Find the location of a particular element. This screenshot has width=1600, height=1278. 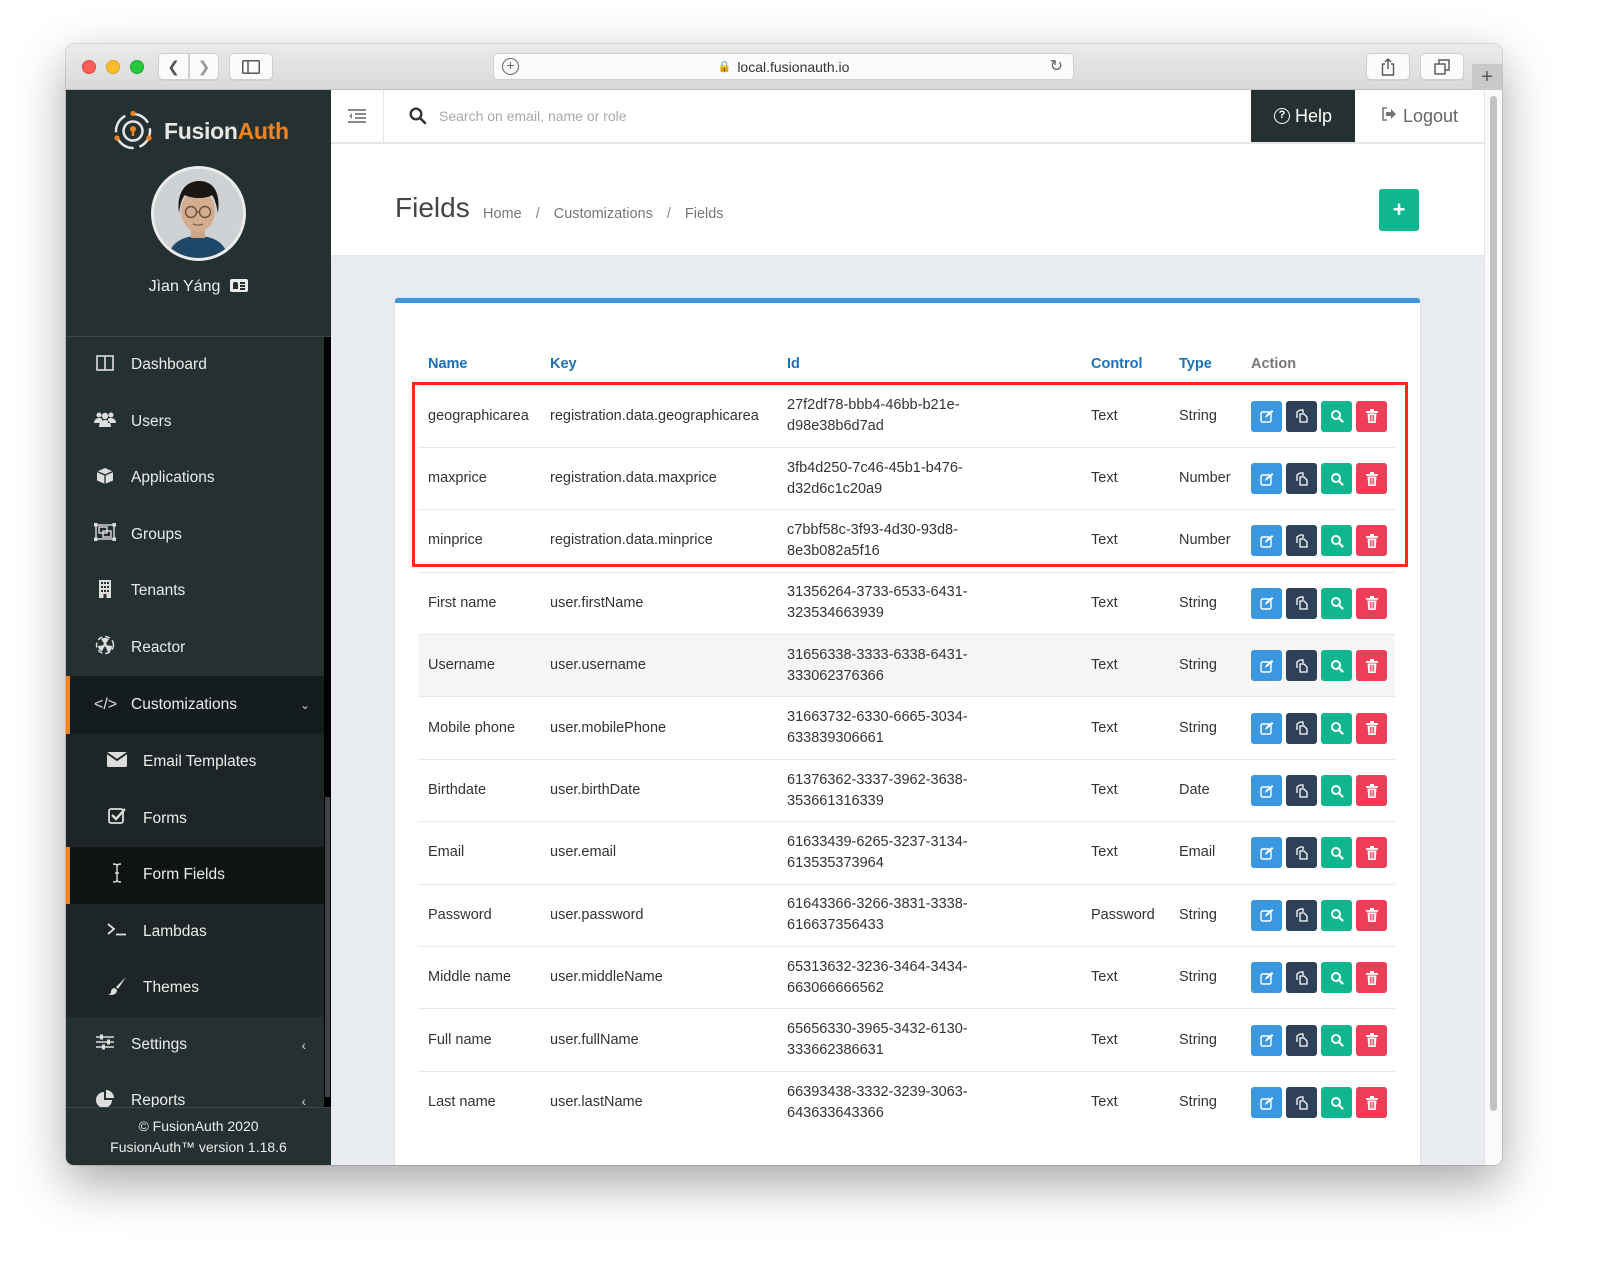

sidebar-item-lambdas: Lambdas is located at coordinates (195, 931).